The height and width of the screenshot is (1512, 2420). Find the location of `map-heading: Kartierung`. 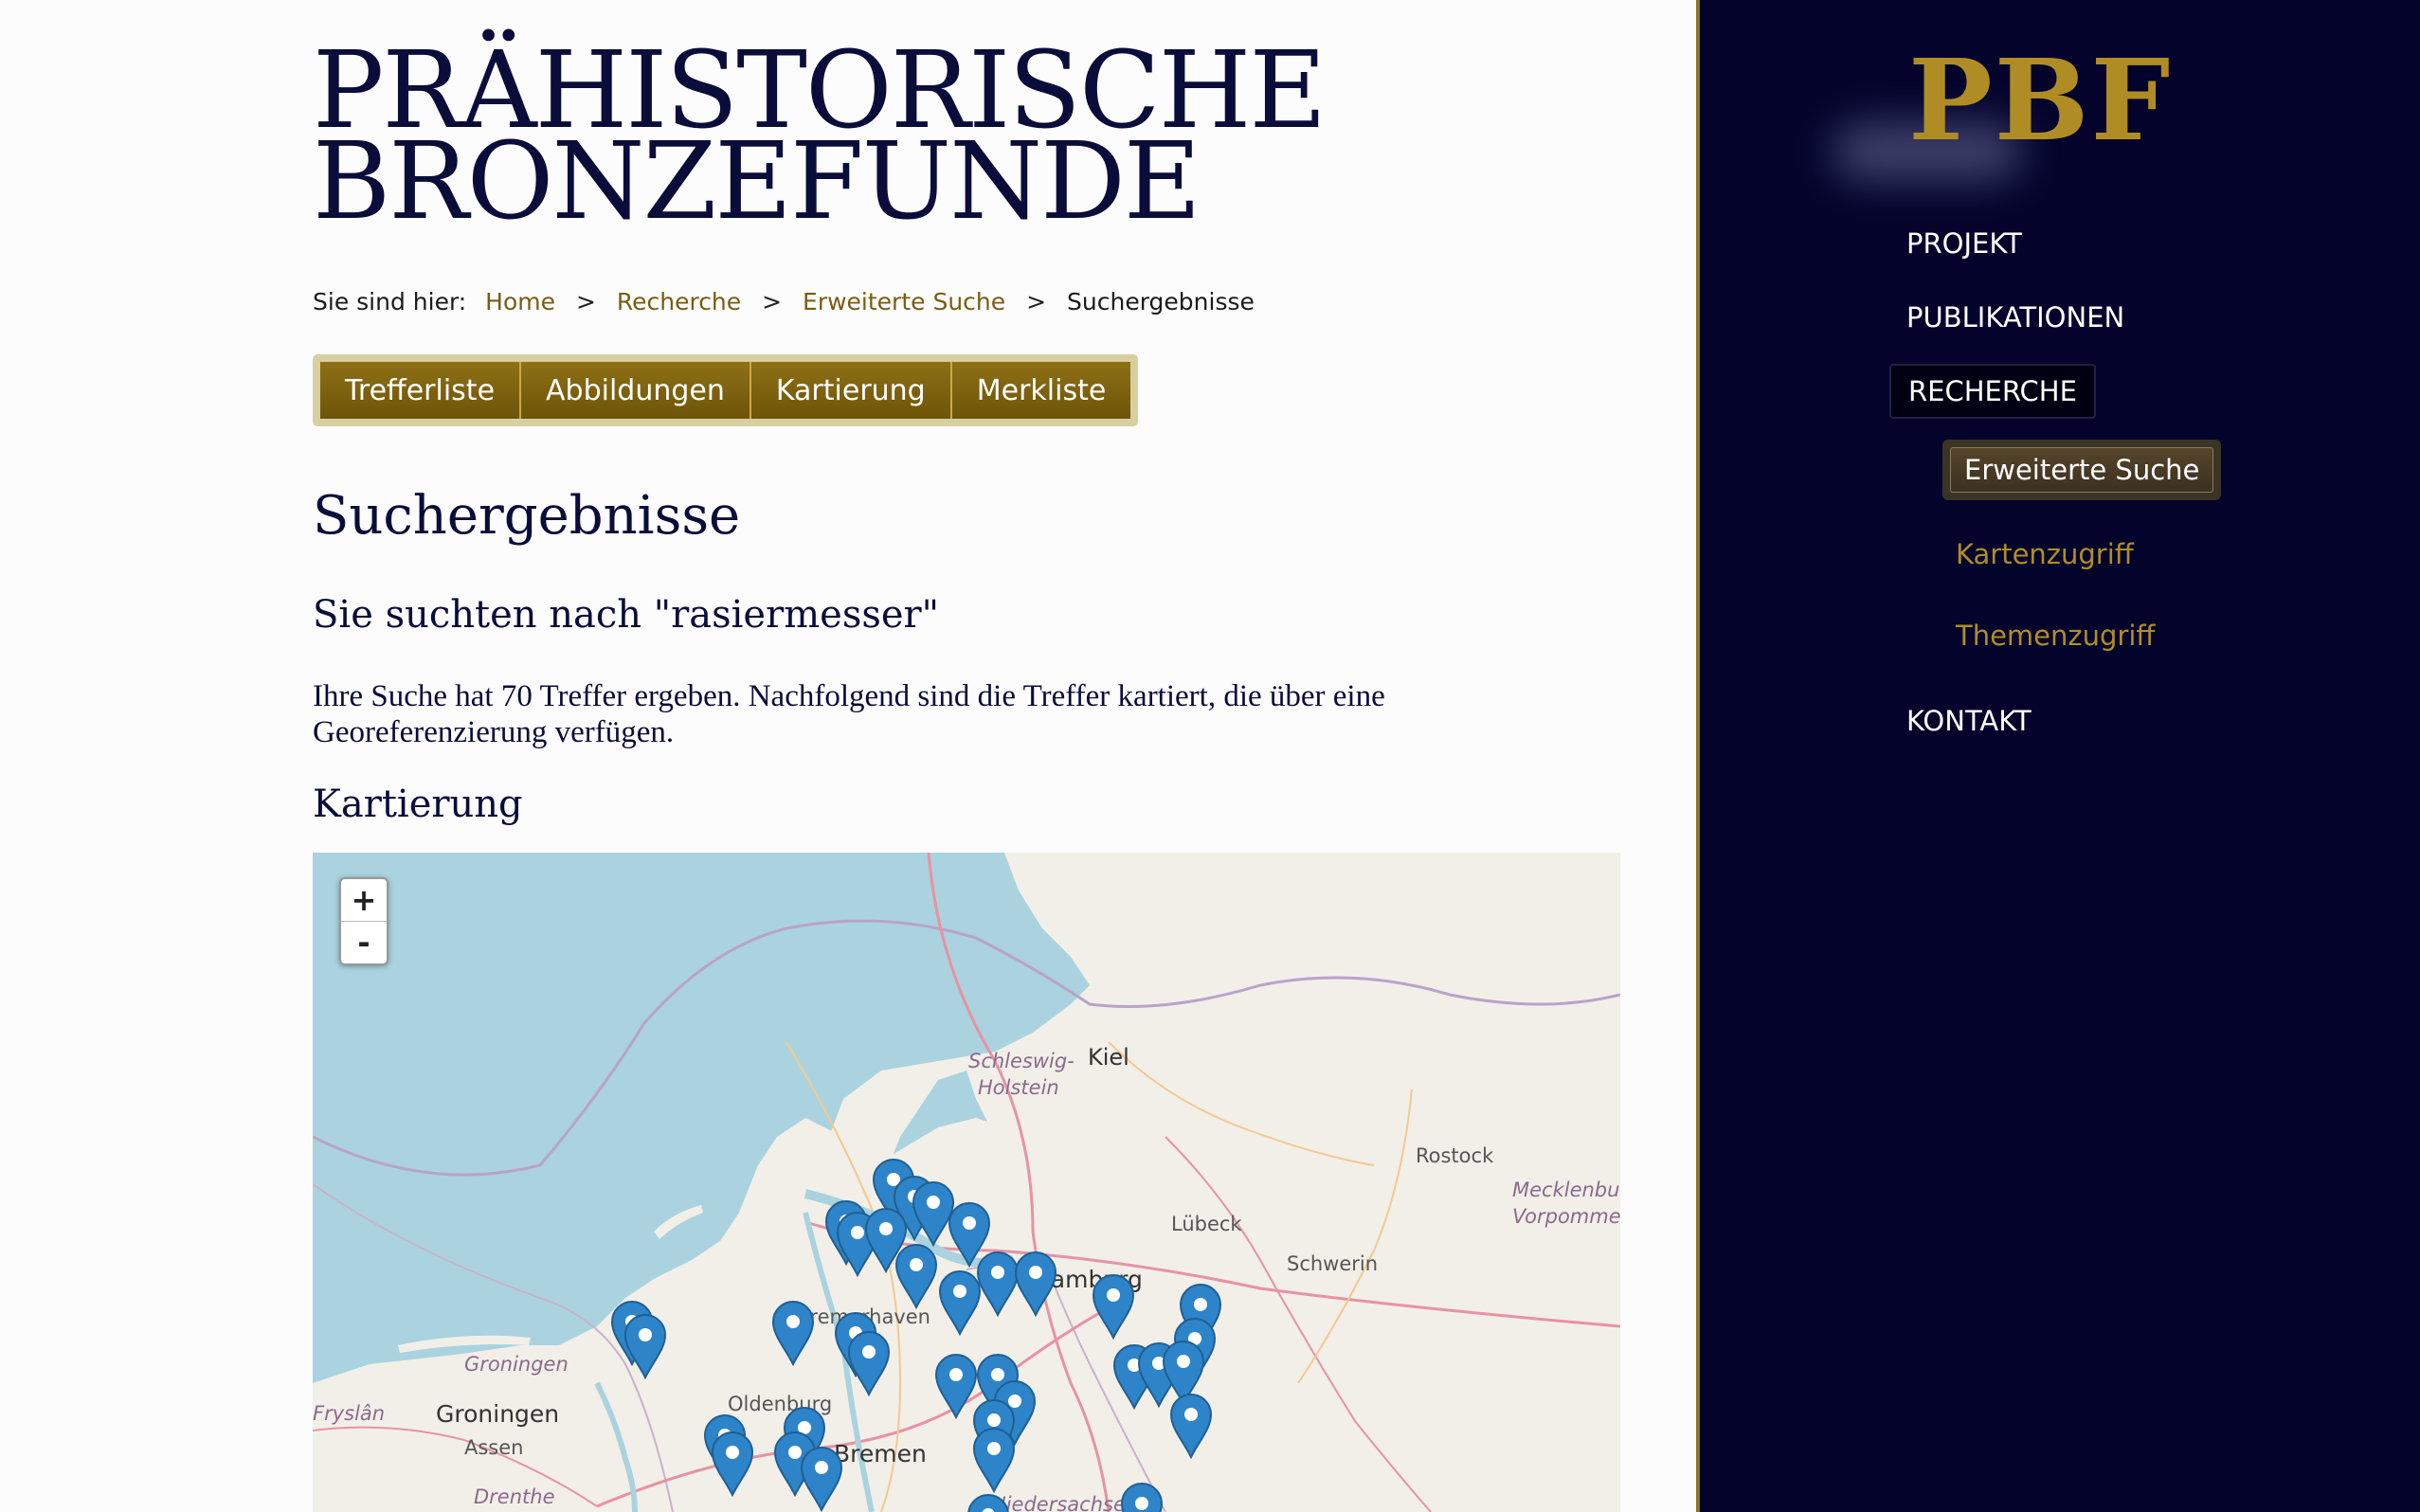

map-heading: Kartierung is located at coordinates (418, 804).